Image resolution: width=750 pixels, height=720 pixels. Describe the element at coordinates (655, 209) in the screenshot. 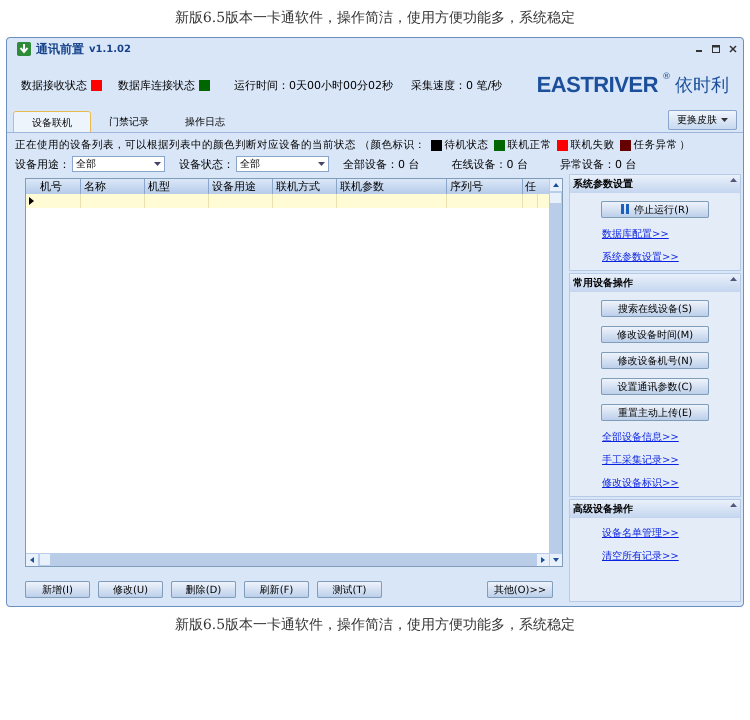

I see `panel-button: 停止运行(R)` at that location.